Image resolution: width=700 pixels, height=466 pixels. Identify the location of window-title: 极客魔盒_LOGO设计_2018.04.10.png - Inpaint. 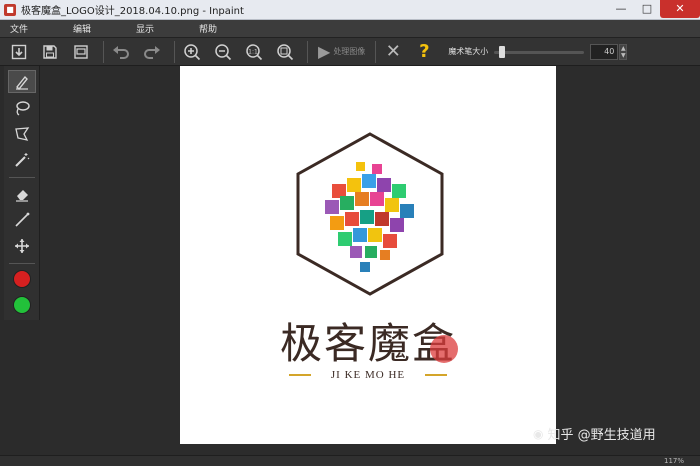
(132, 11).